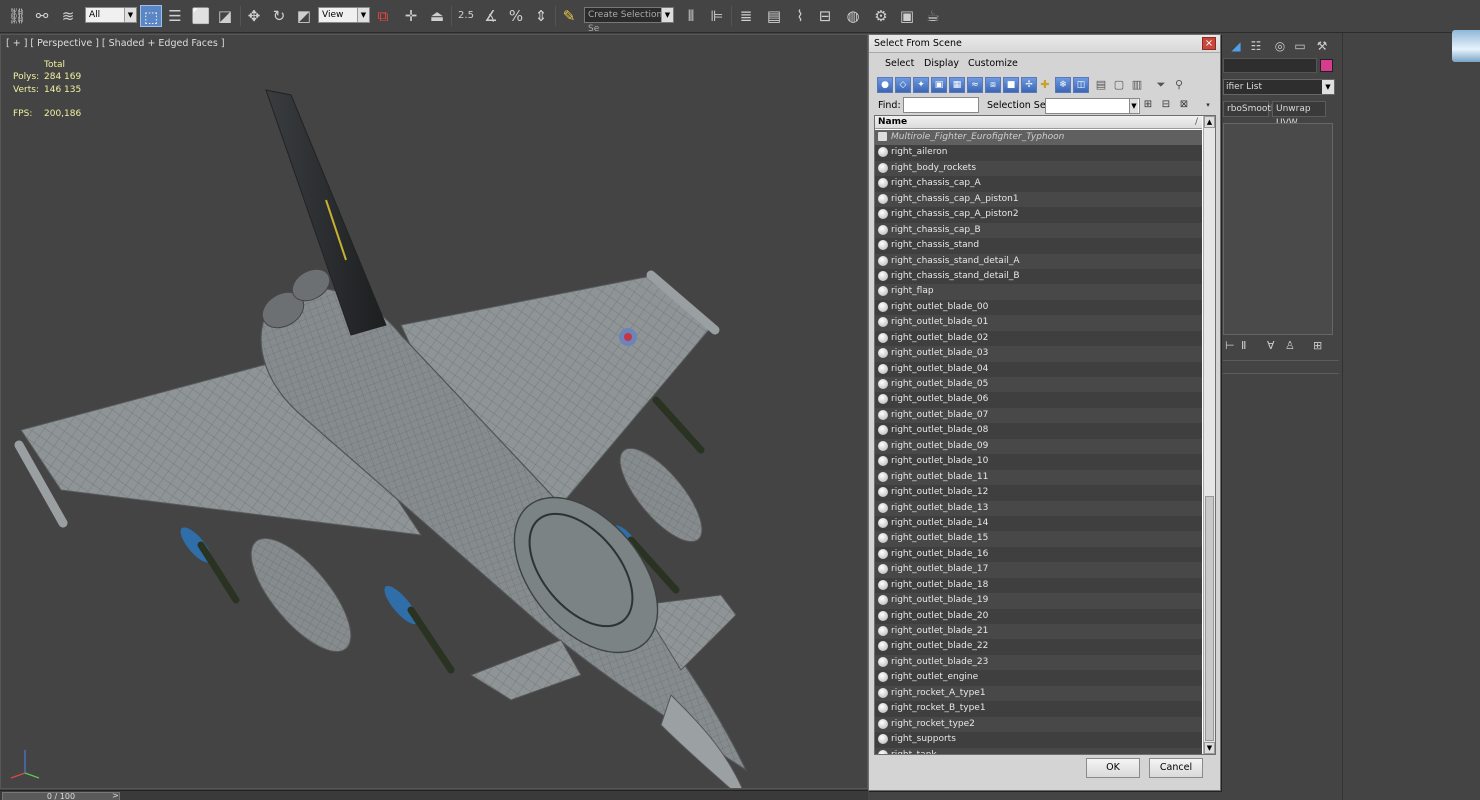 The width and height of the screenshot is (1480, 800). I want to click on display-all-icon: ▤, so click(1101, 85).